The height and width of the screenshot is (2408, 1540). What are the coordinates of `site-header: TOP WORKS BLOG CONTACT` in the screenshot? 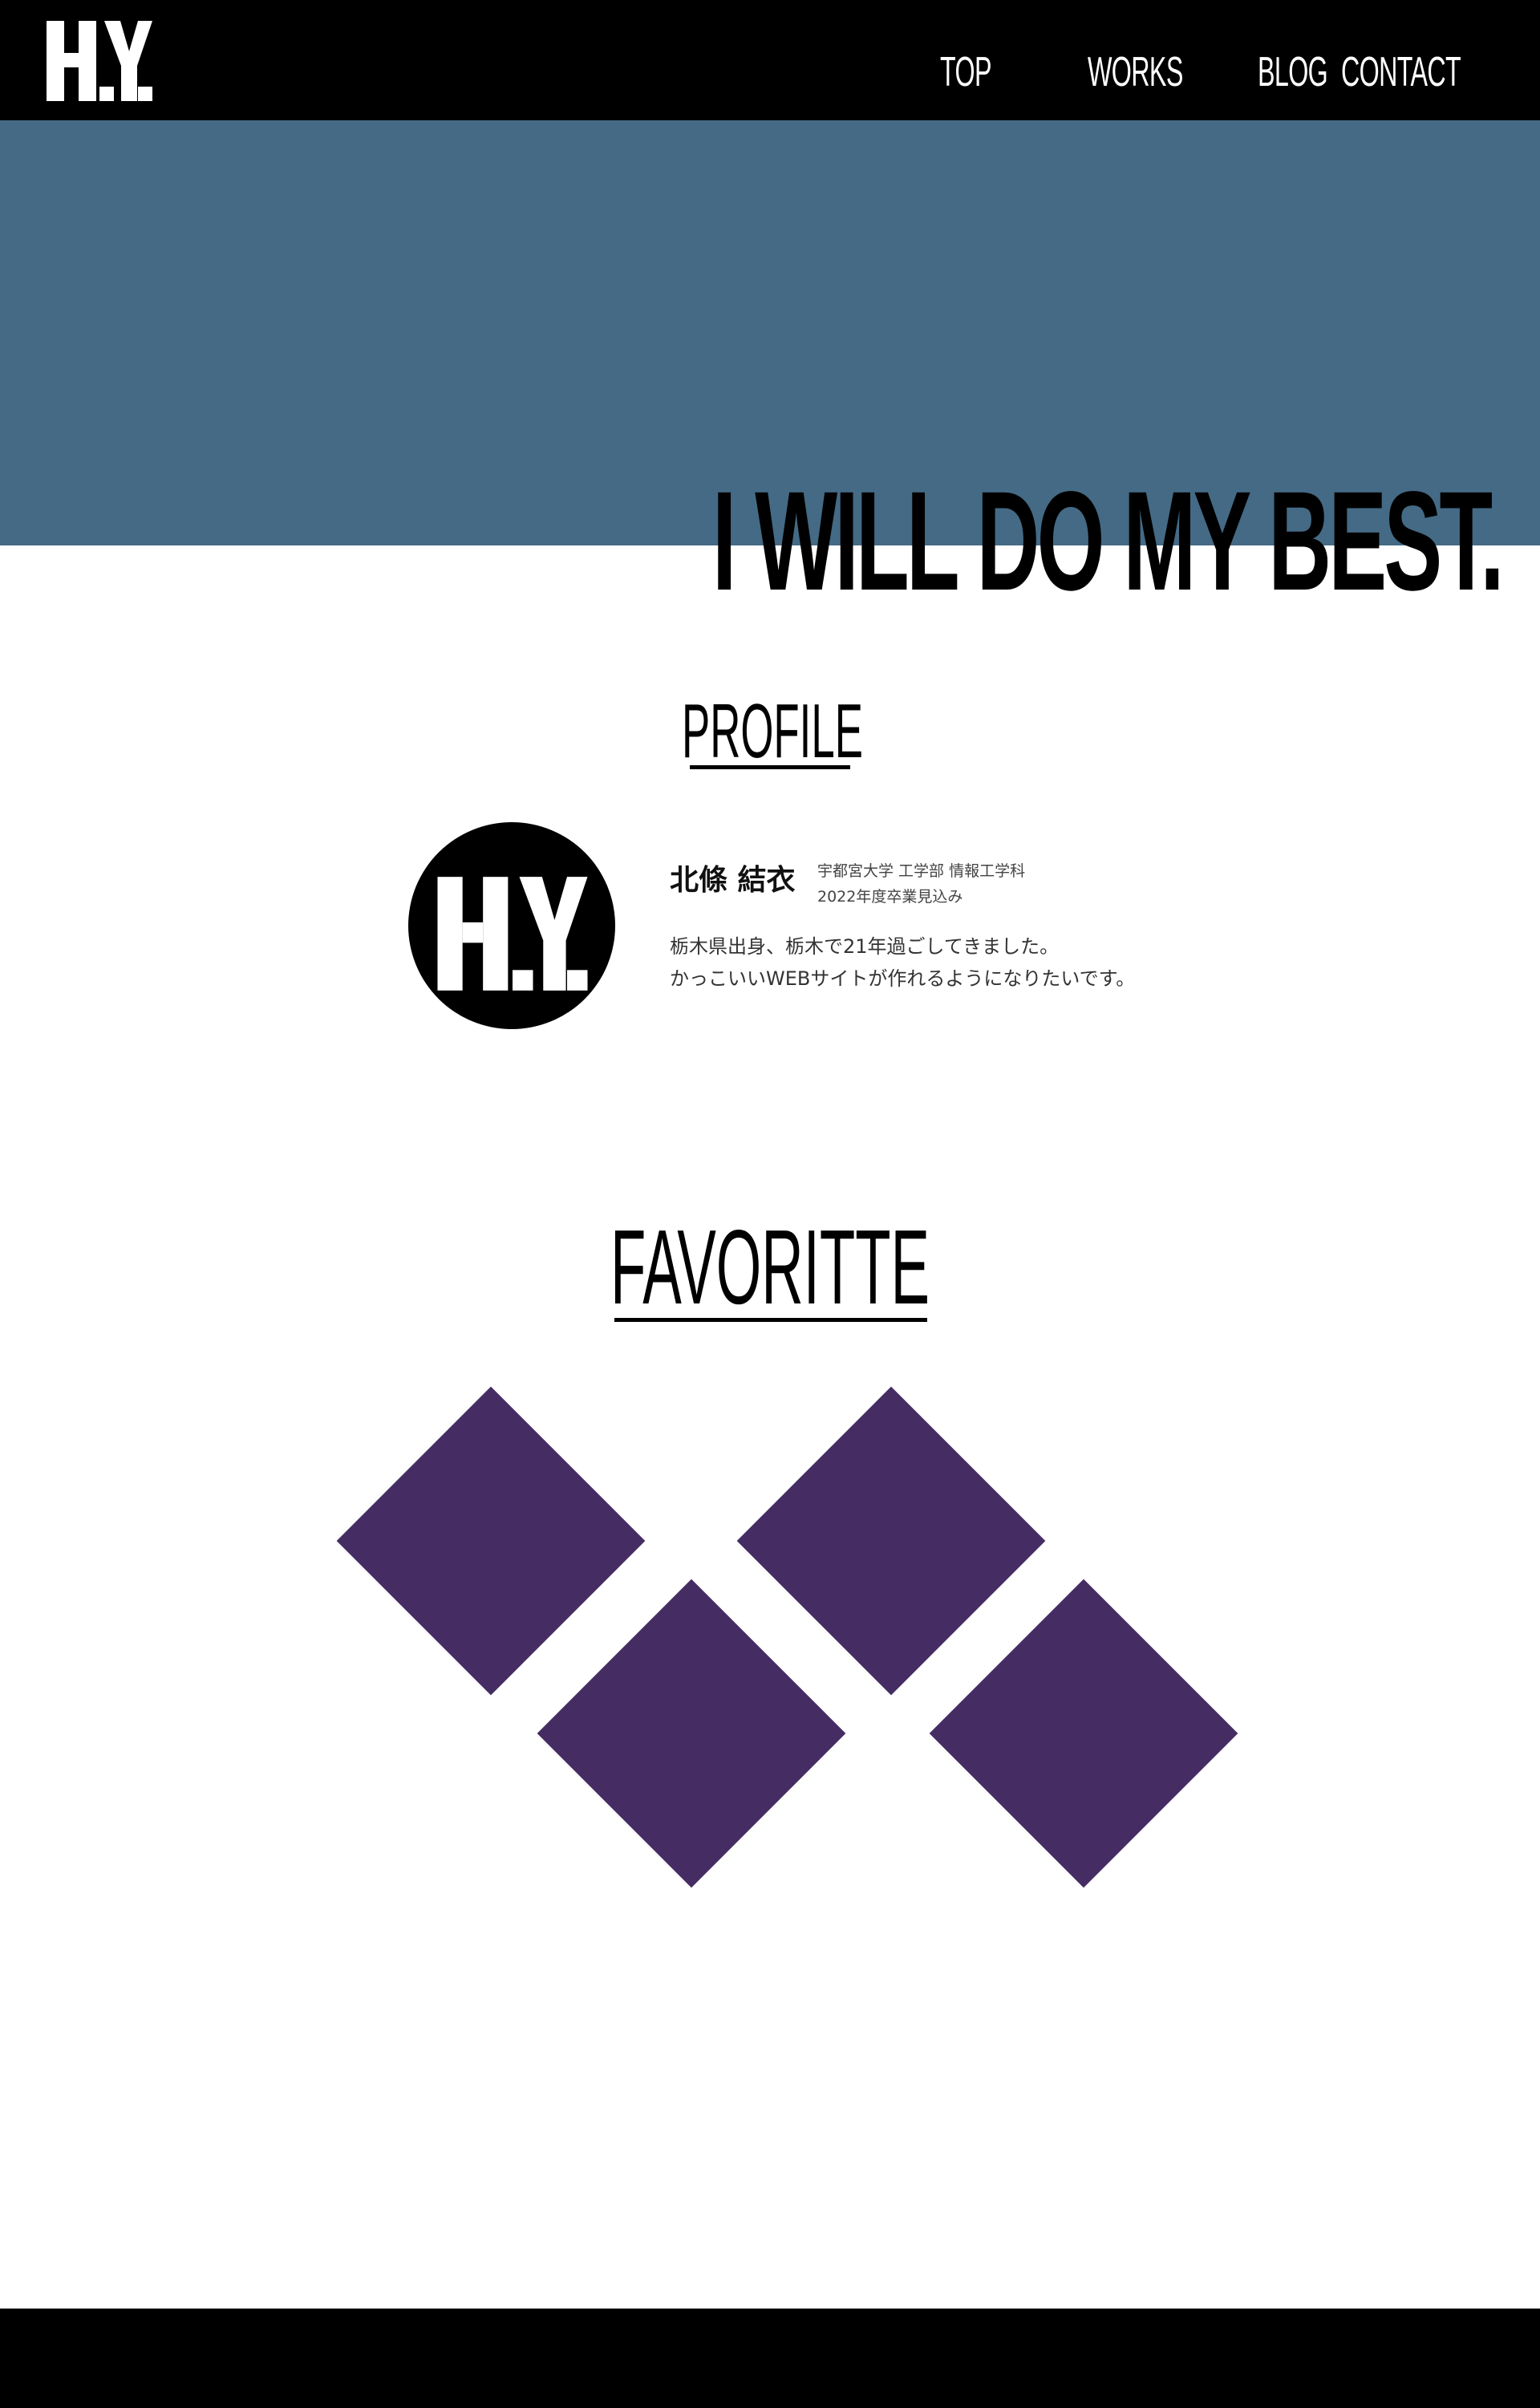 It's located at (770, 60).